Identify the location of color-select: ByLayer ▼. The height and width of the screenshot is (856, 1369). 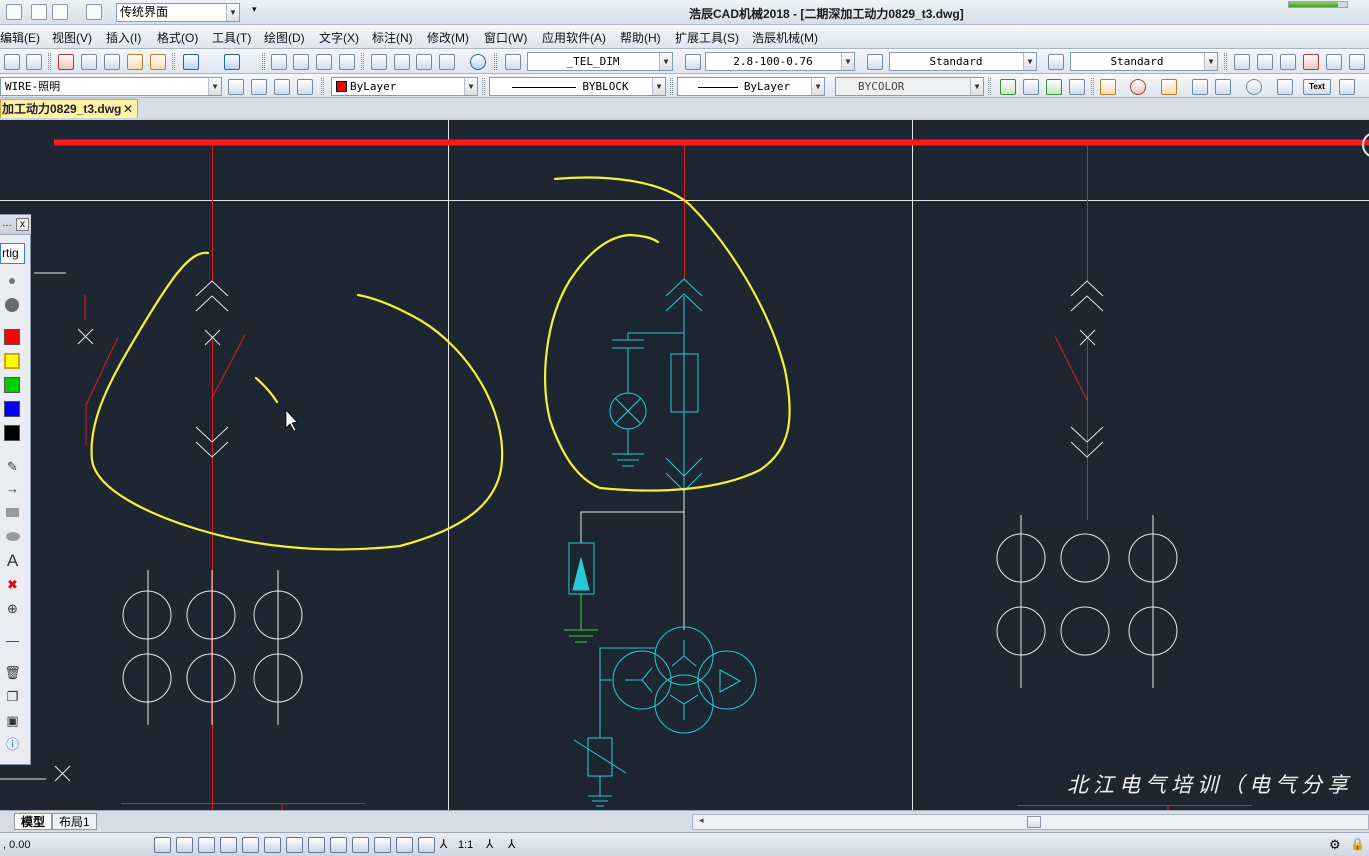
(404, 86).